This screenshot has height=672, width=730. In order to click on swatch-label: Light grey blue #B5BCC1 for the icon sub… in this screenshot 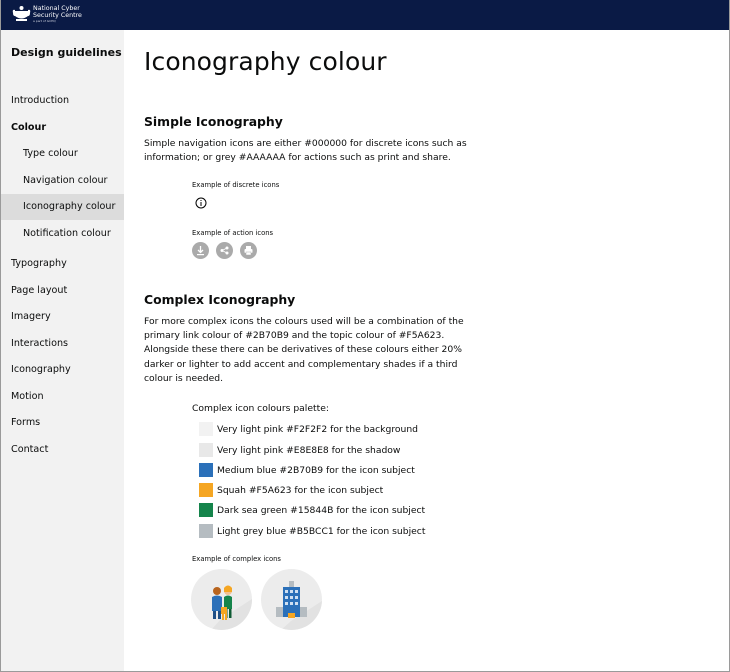, I will do `click(321, 531)`.